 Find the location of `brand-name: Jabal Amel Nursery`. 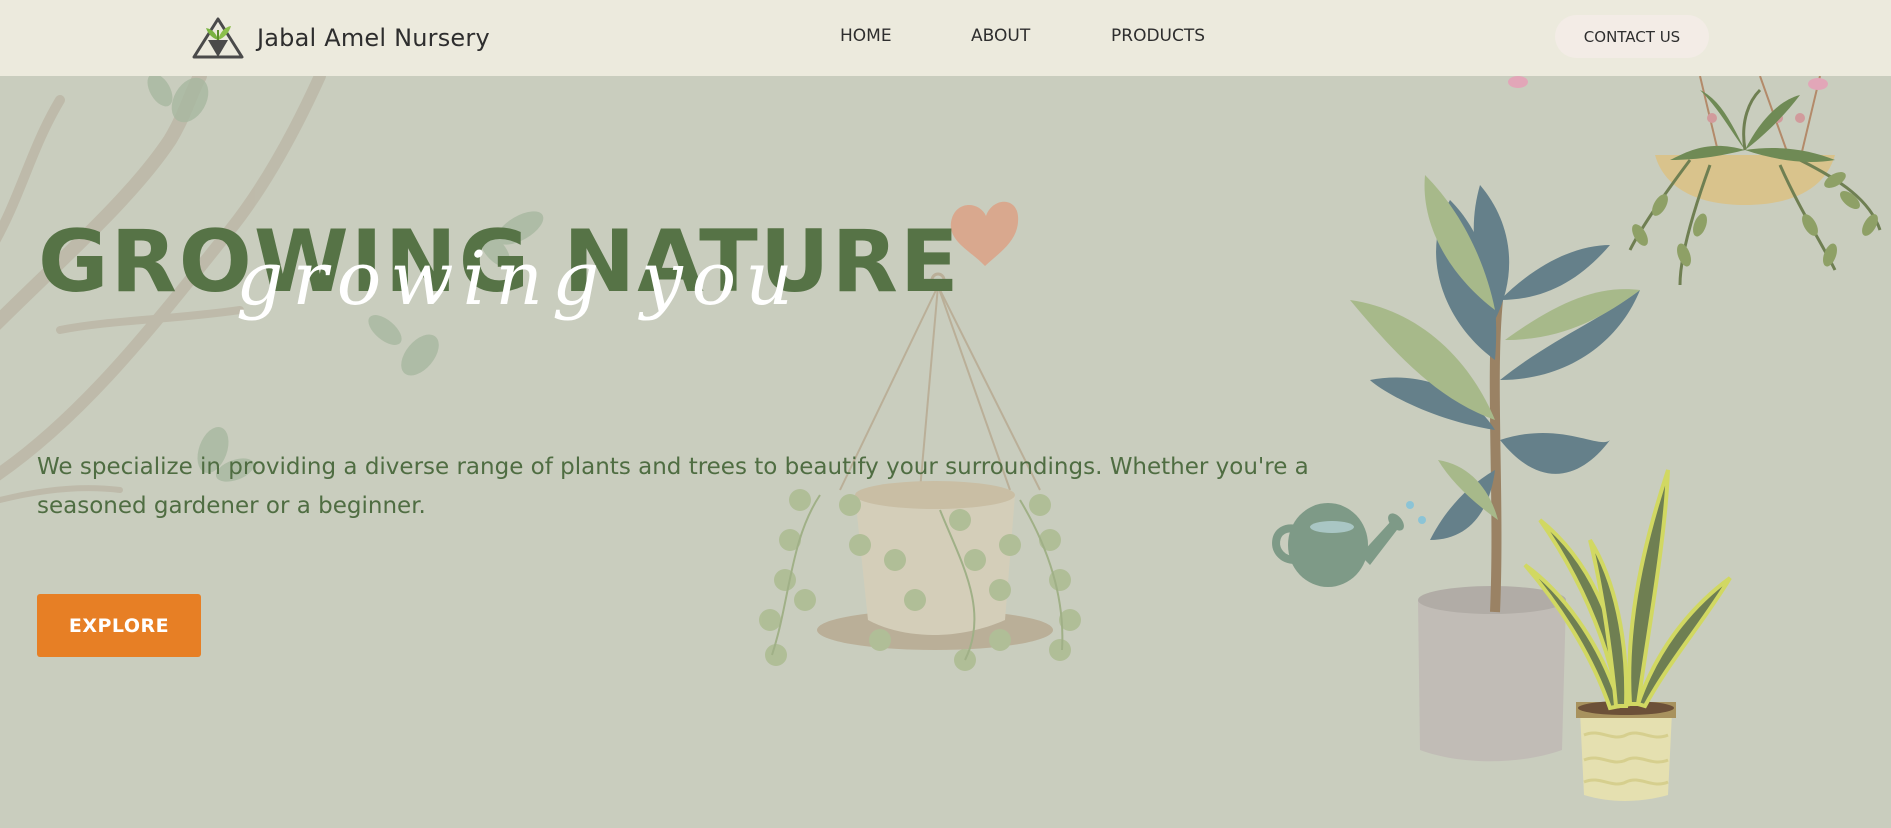

brand-name: Jabal Amel Nursery is located at coordinates (373, 38).